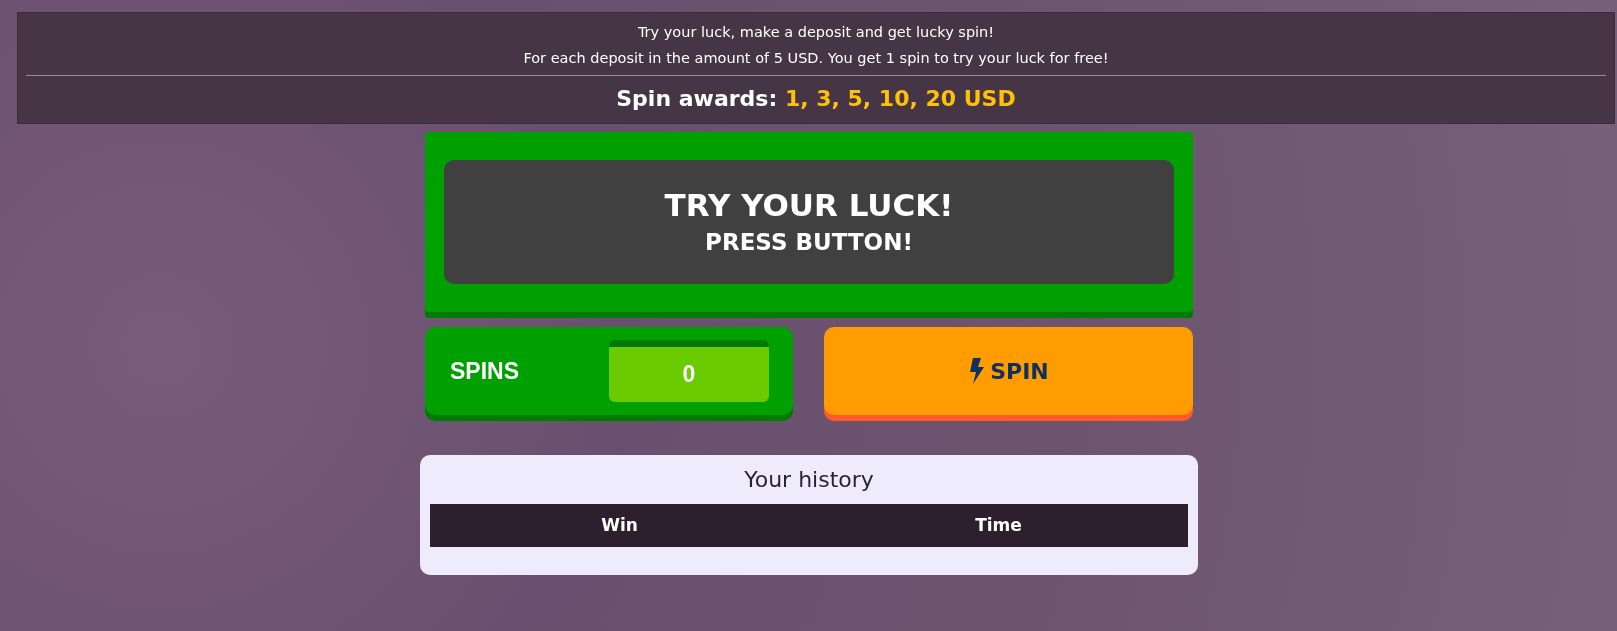 The height and width of the screenshot is (631, 1617). What do you see at coordinates (619, 525) in the screenshot?
I see `column-header: Win` at bounding box center [619, 525].